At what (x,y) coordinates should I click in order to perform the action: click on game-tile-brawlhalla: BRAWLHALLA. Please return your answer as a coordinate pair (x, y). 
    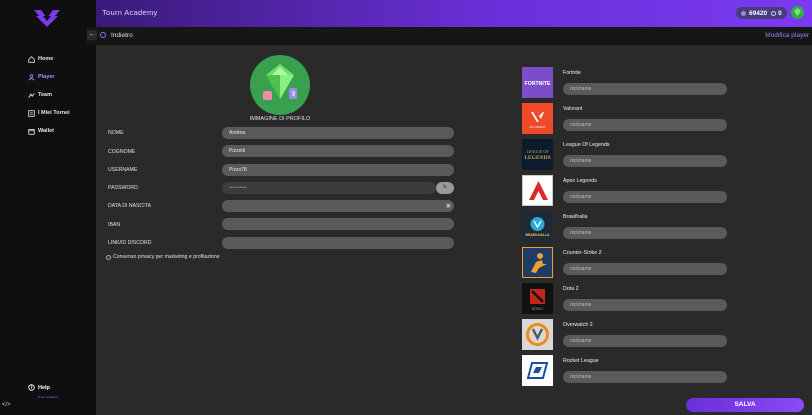
    Looking at the image, I should click on (537, 226).